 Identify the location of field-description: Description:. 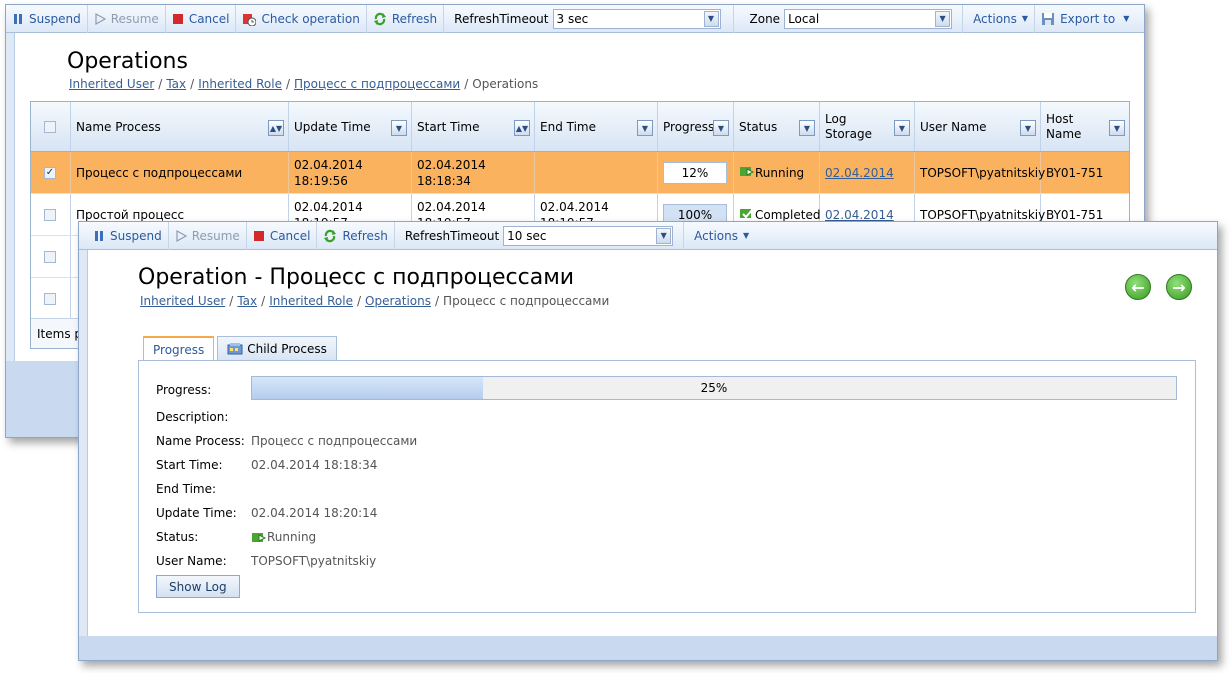
(192, 417).